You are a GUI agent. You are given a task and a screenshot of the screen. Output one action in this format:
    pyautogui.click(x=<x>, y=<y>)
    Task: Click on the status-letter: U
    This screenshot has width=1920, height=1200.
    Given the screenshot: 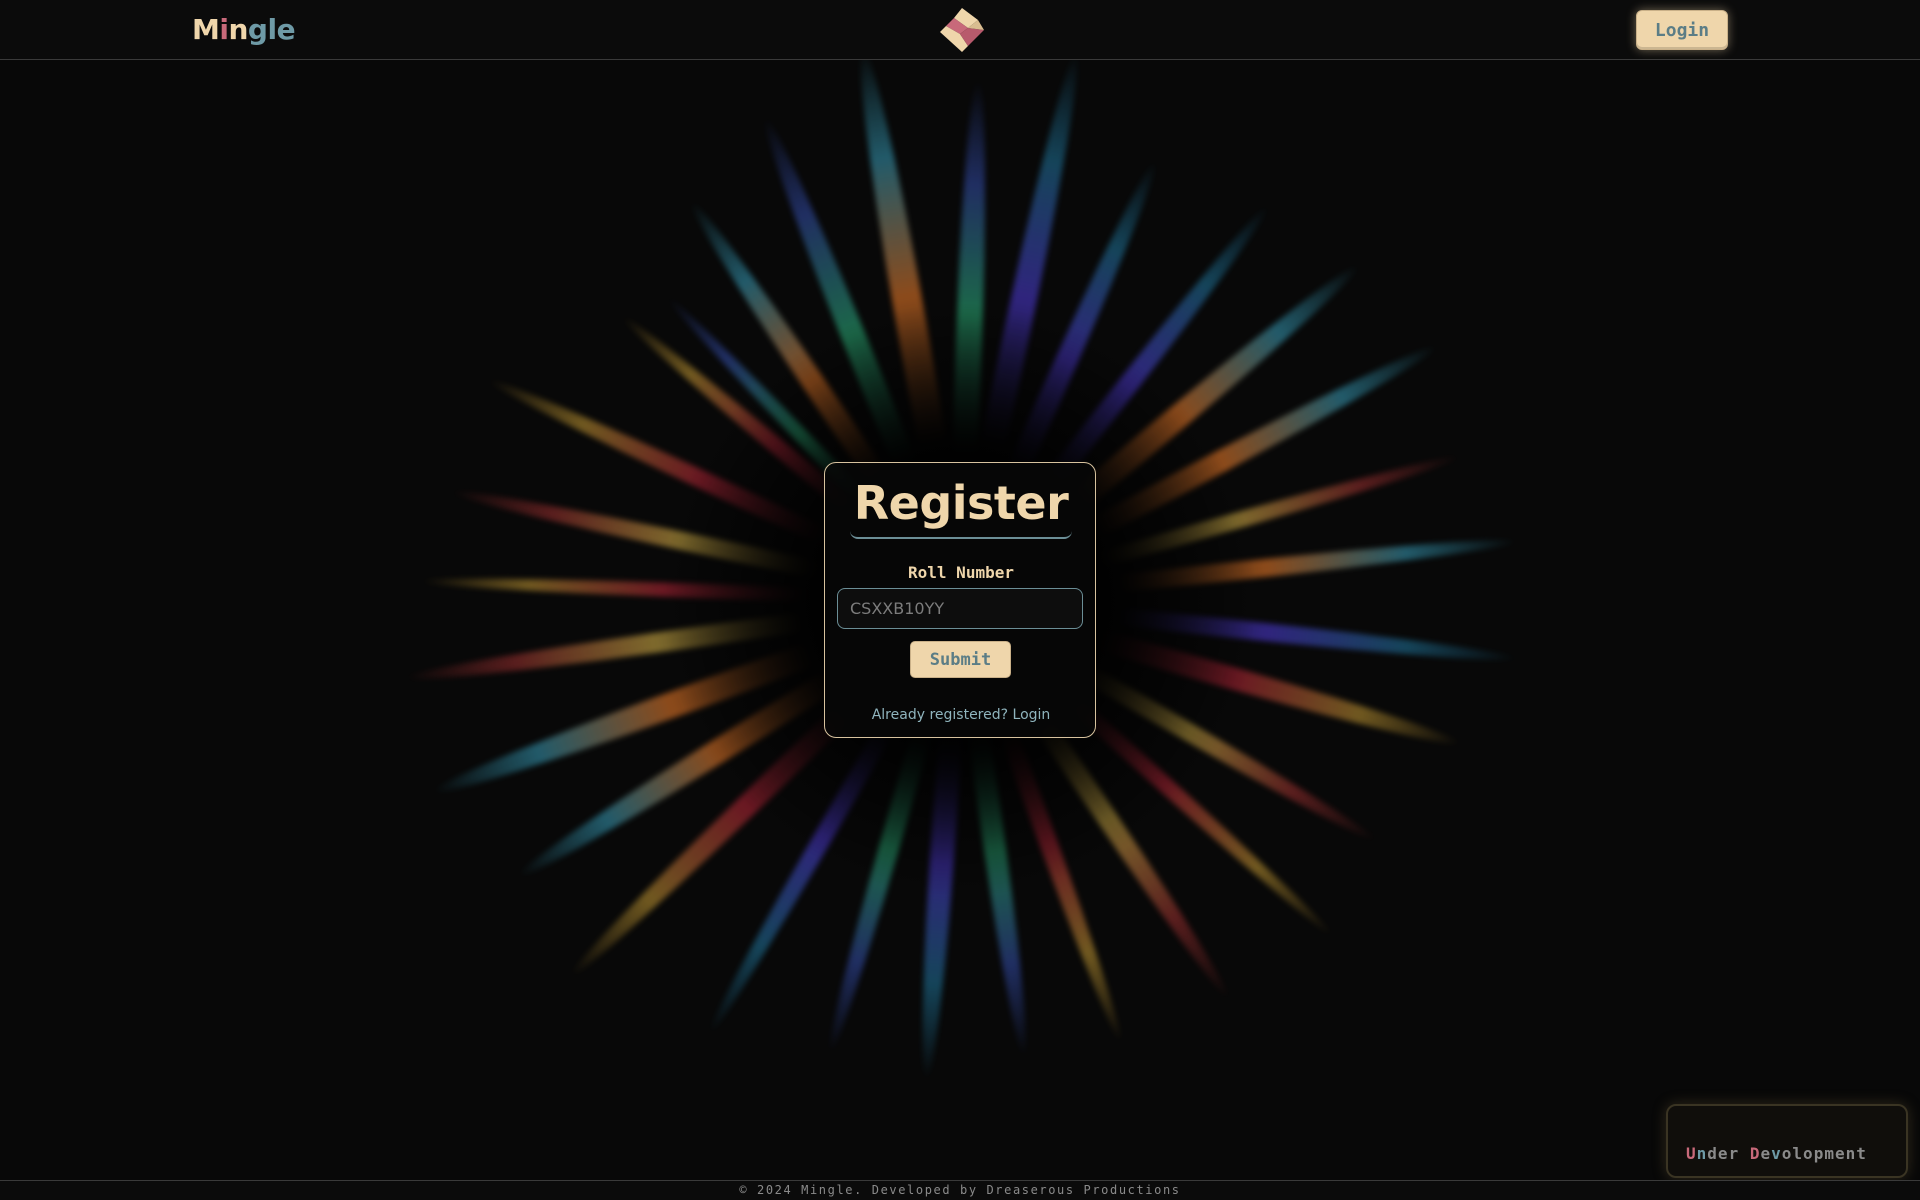 What is the action you would take?
    pyautogui.click(x=1691, y=1153)
    